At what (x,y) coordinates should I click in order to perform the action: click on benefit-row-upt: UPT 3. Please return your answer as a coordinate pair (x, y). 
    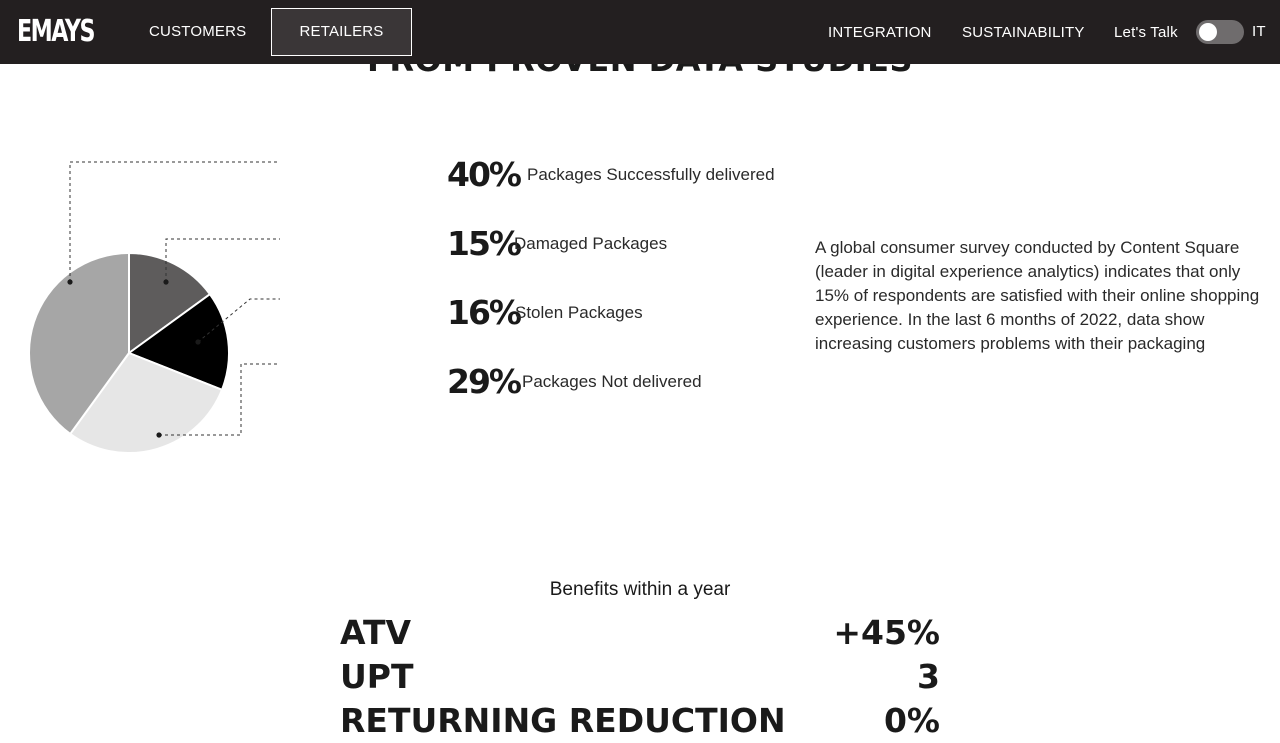
    Looking at the image, I should click on (640, 677).